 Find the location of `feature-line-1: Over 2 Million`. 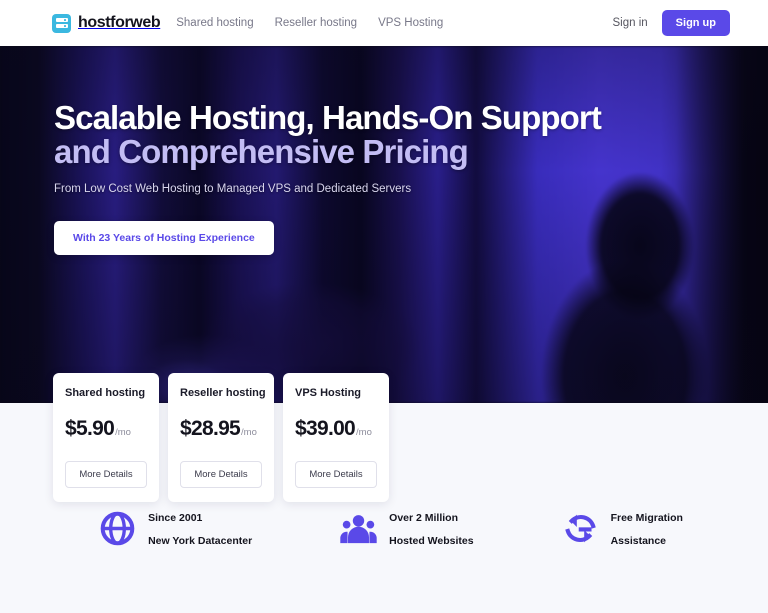

feature-line-1: Over 2 Million is located at coordinates (424, 518).